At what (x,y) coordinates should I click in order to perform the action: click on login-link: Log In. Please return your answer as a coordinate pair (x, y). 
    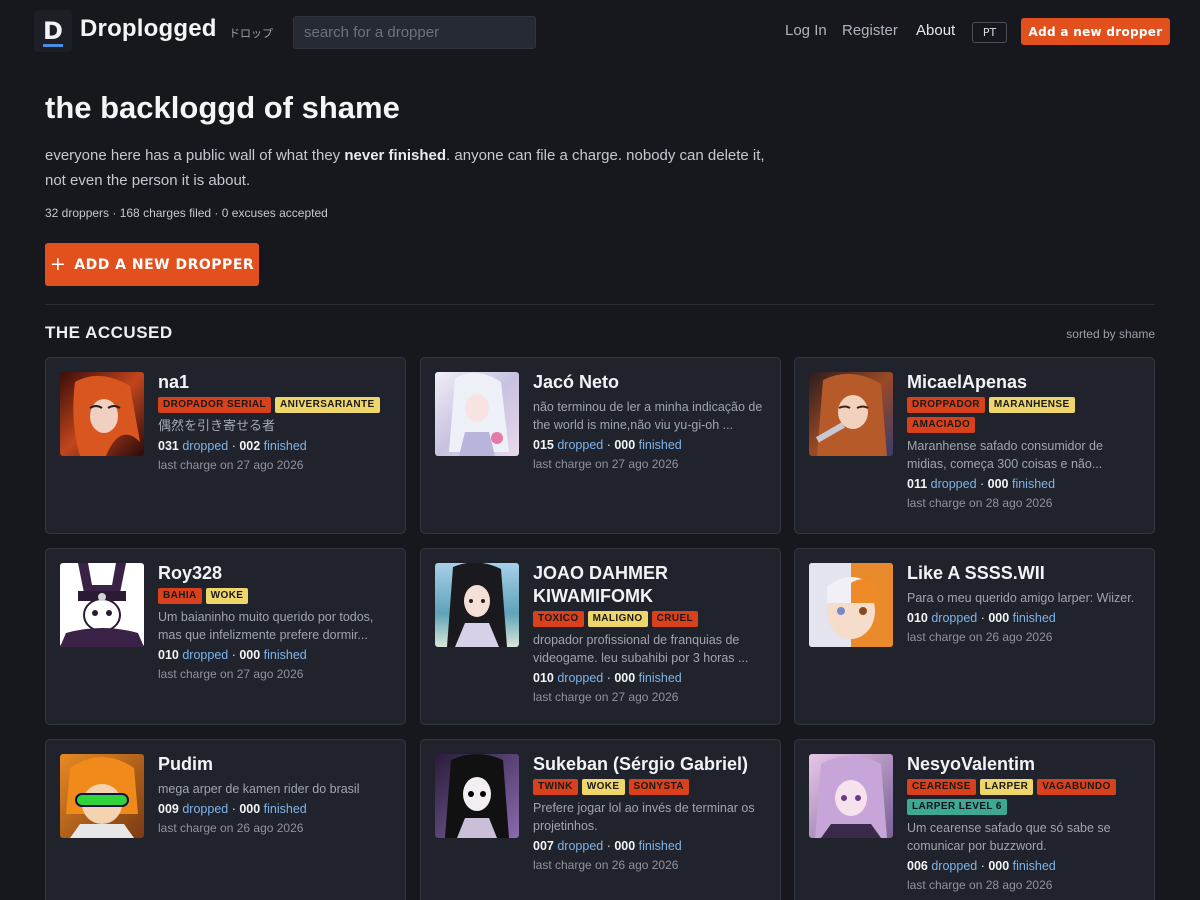
    Looking at the image, I should click on (806, 30).